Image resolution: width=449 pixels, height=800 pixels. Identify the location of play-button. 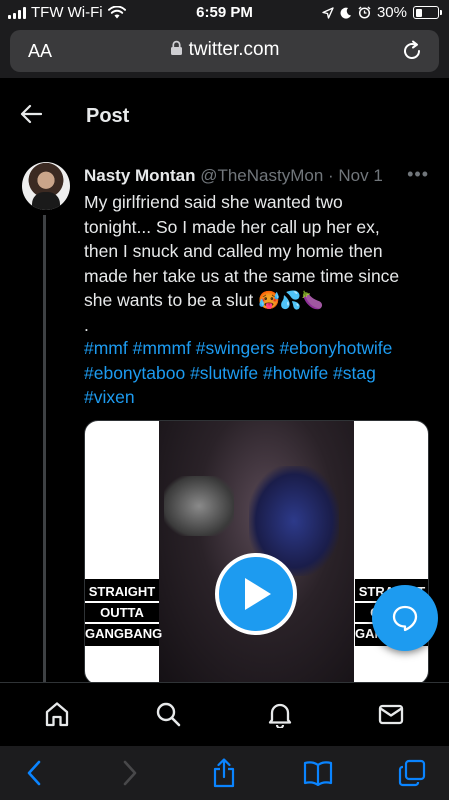
(256, 594).